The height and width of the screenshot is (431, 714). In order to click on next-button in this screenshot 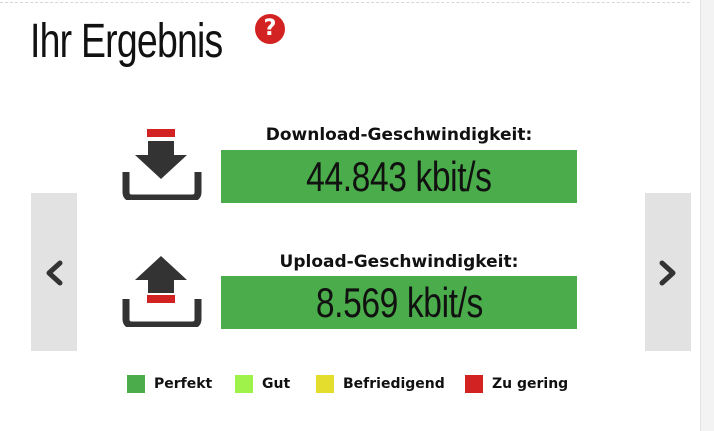, I will do `click(668, 272)`.